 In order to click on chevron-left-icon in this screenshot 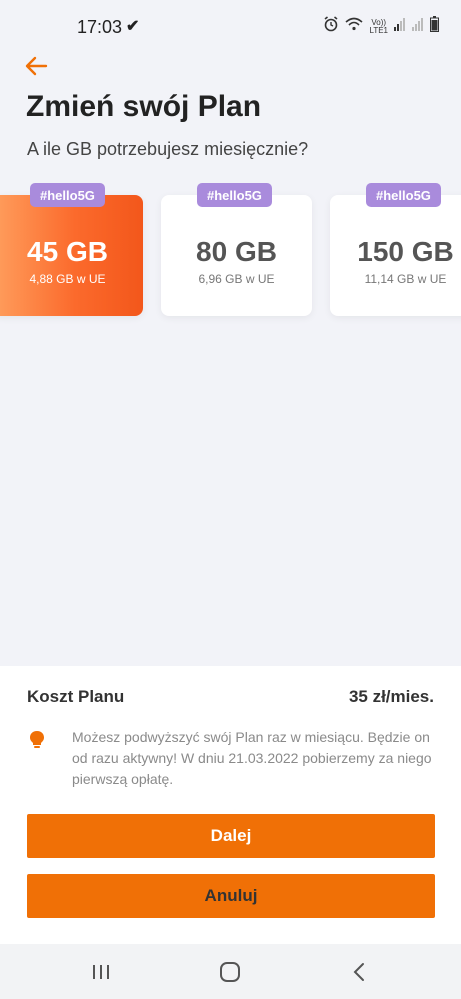, I will do `click(358, 972)`.